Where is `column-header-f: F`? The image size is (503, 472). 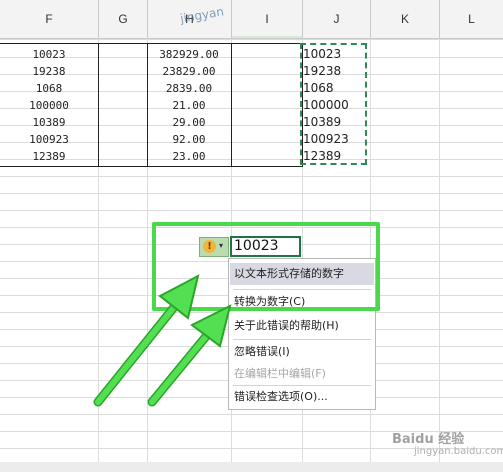 column-header-f: F is located at coordinates (49, 19).